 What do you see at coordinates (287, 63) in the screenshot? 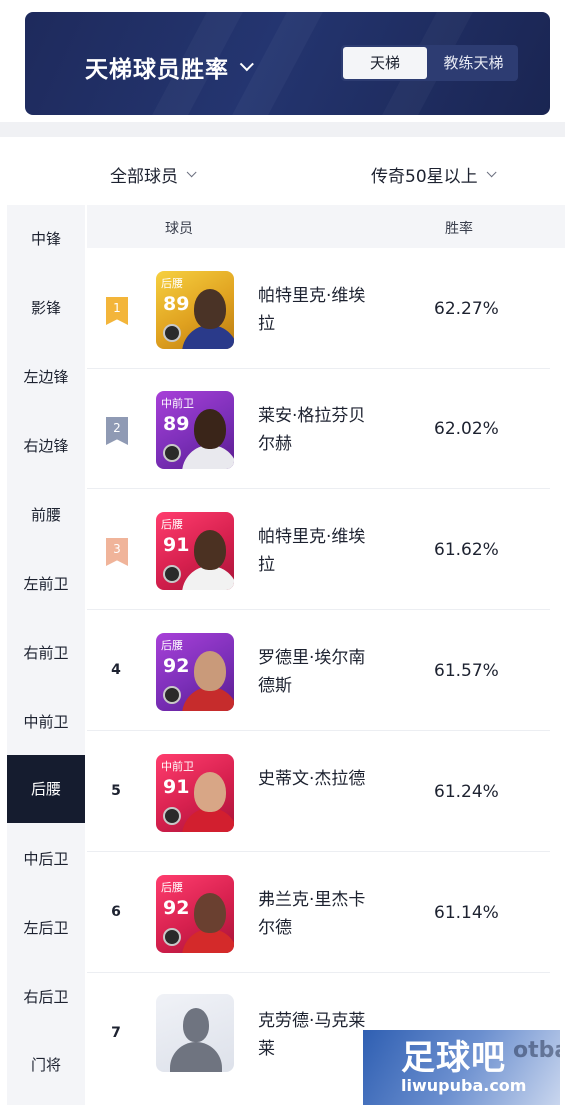
I see `header-banner: 天梯球员胜率 天梯 教练天梯` at bounding box center [287, 63].